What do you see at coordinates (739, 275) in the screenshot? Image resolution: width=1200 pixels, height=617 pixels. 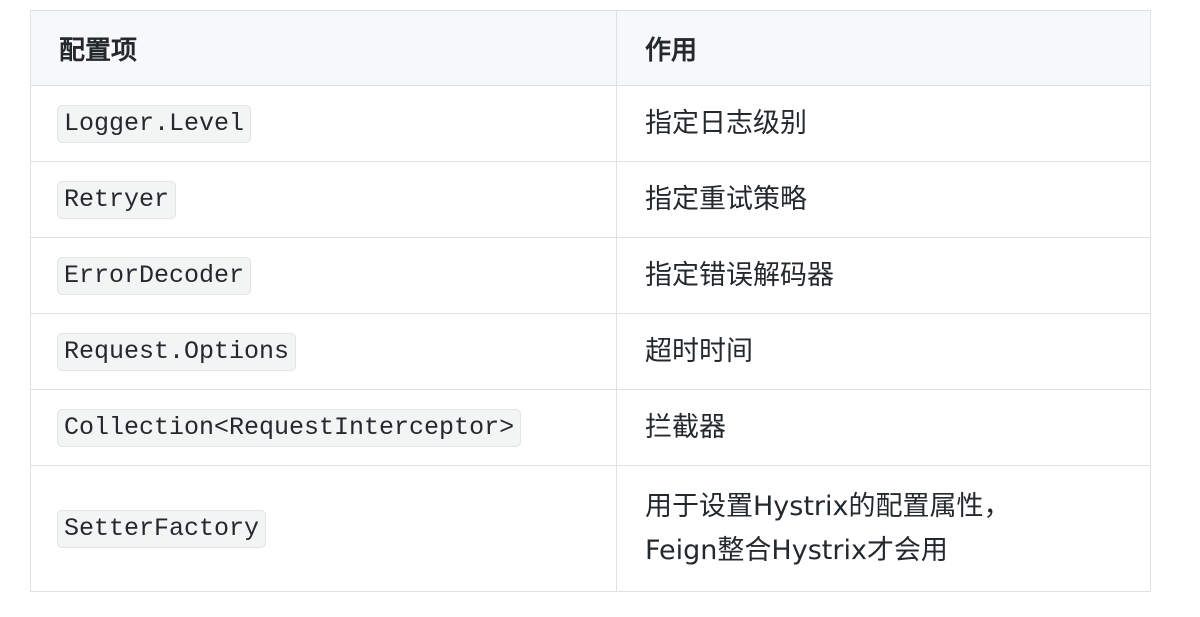 I see `purpose-text: 指定错误解码器` at bounding box center [739, 275].